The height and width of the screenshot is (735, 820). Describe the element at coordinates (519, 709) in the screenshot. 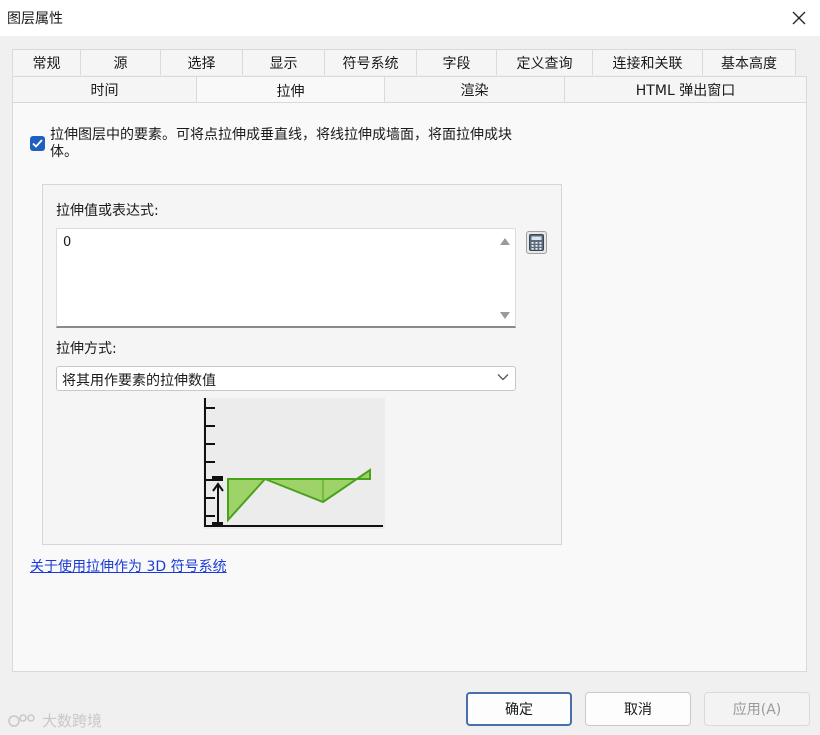

I see `ok-button: 确定` at that location.